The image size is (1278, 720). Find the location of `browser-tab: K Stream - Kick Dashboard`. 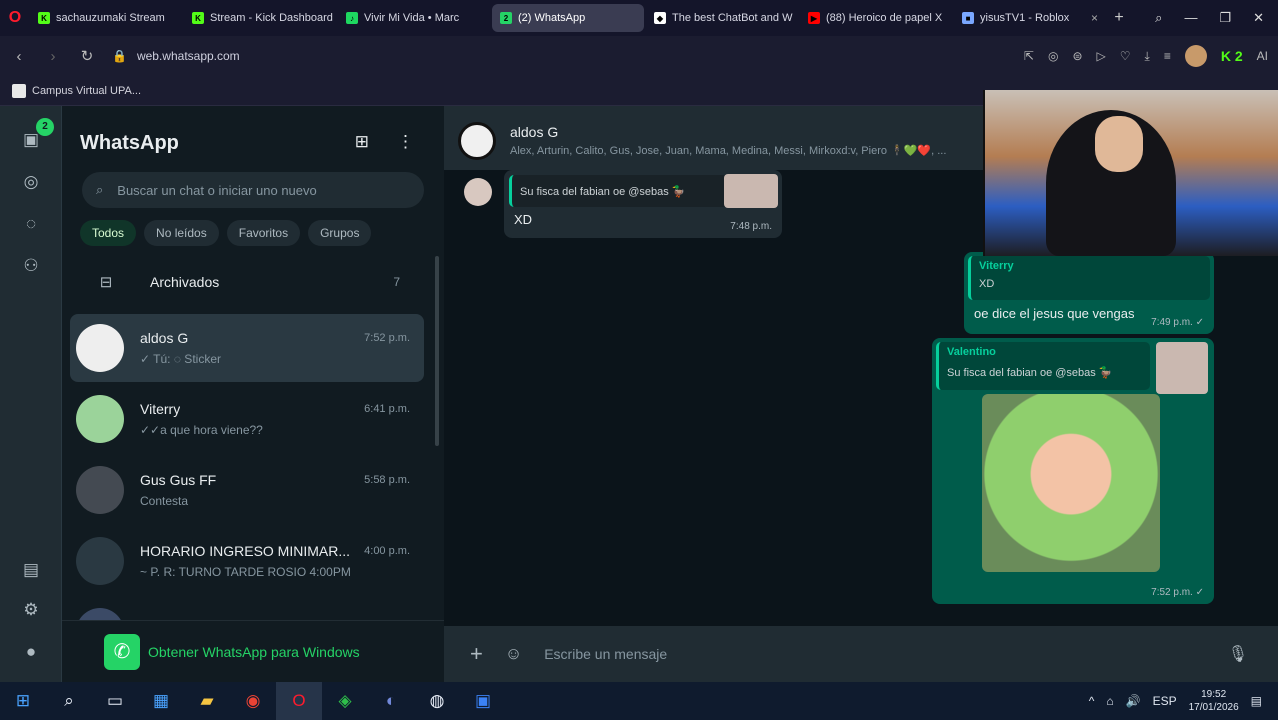

browser-tab: K Stream - Kick Dashboard is located at coordinates (260, 18).